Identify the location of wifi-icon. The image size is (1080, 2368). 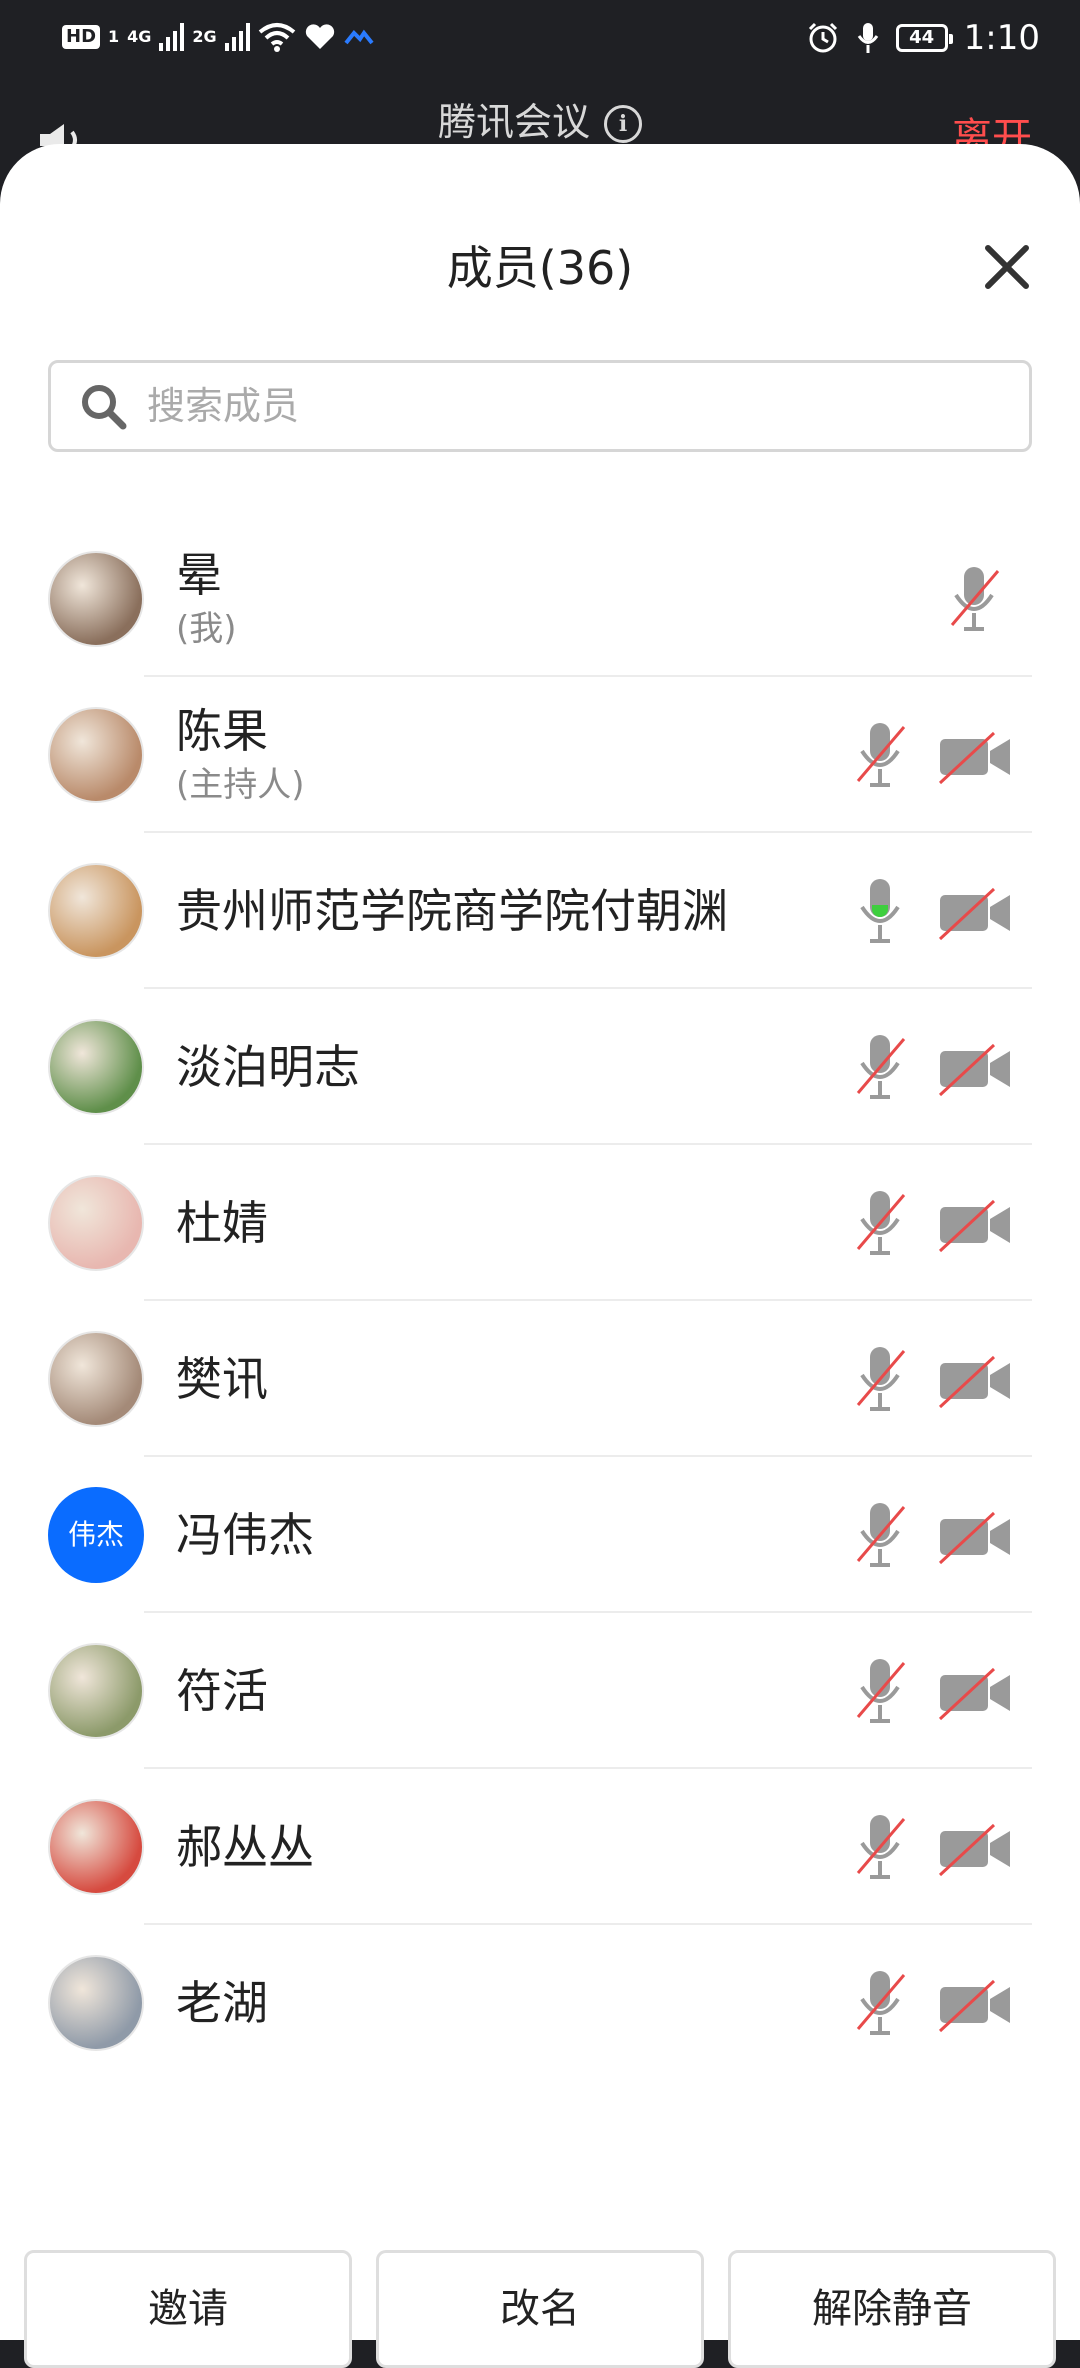
(276, 37).